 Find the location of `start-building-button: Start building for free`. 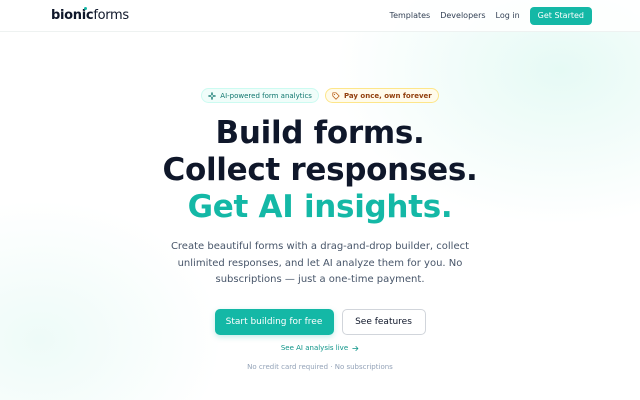

start-building-button: Start building for free is located at coordinates (274, 322).